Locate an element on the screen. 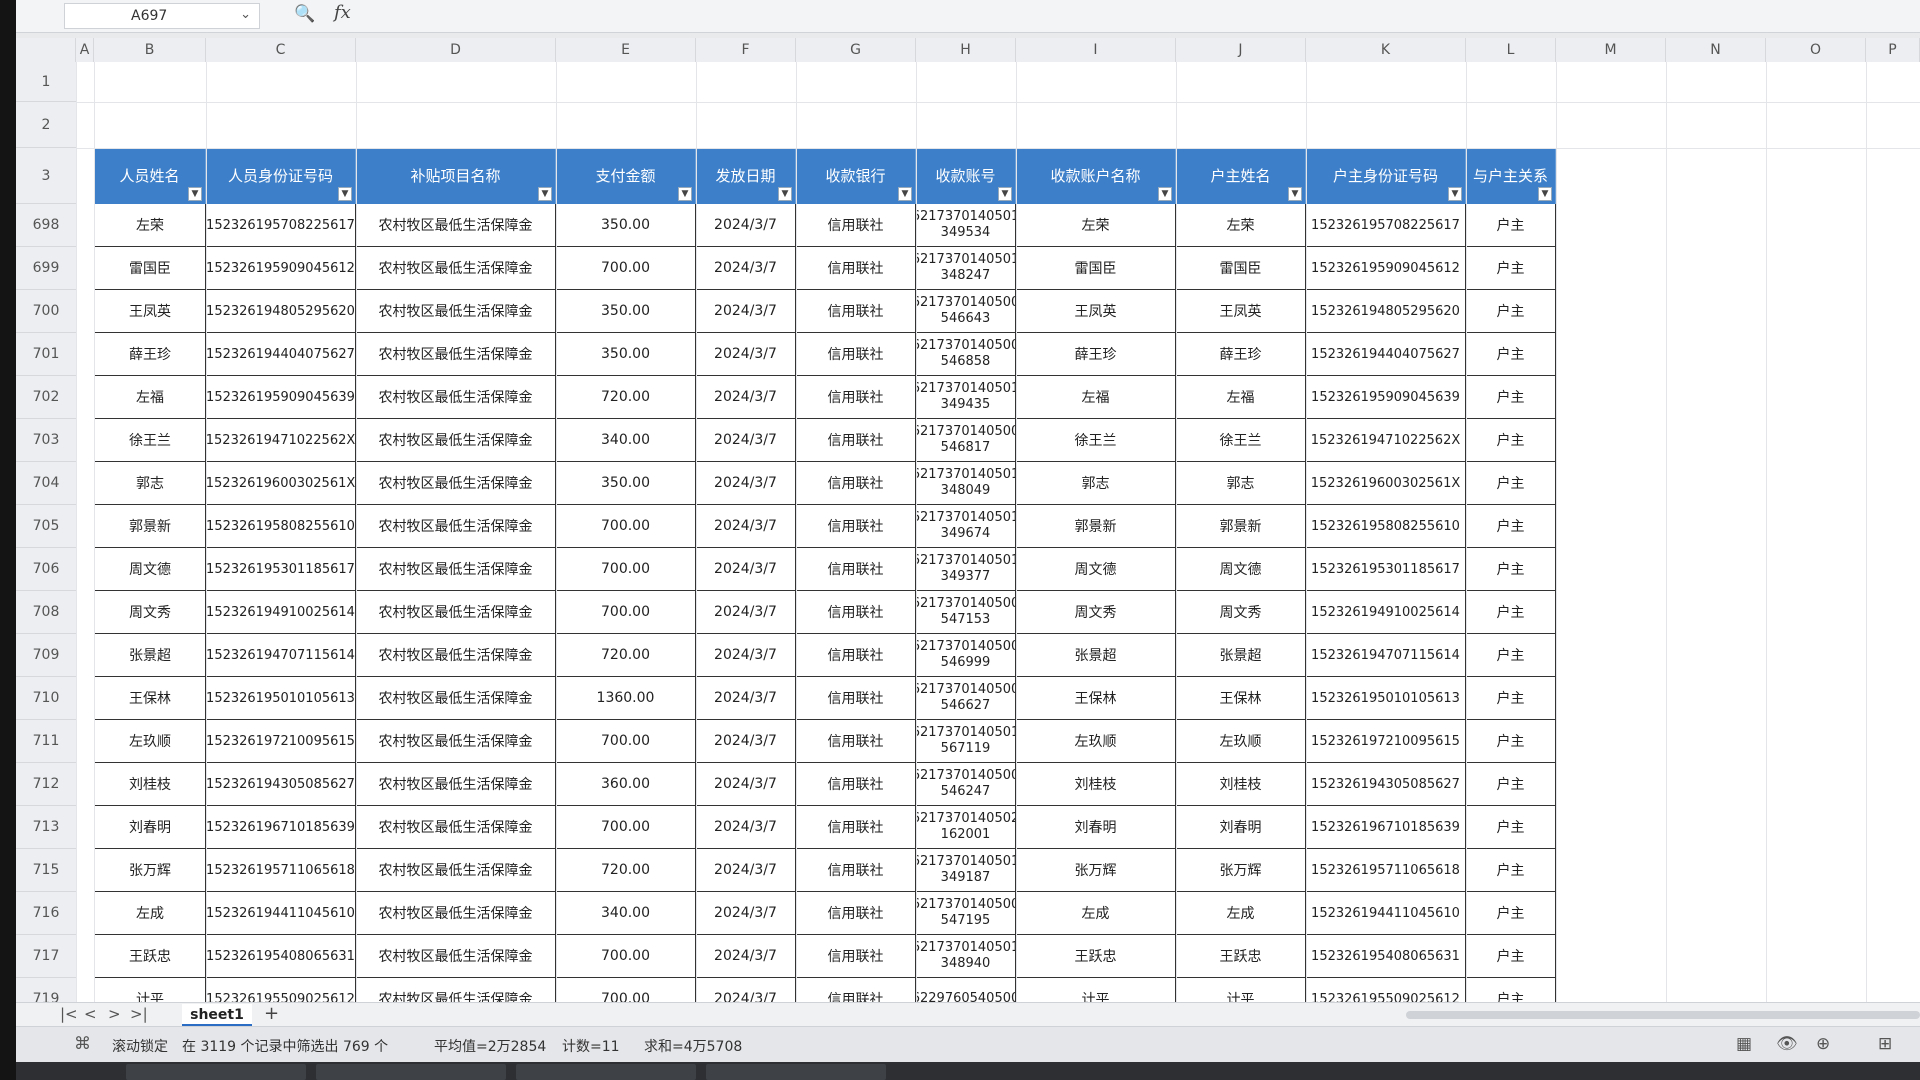  person-name-cell: 计平 is located at coordinates (150, 990).